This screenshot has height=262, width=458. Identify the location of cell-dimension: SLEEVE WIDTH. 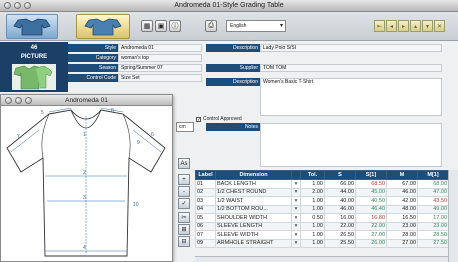
(253, 235).